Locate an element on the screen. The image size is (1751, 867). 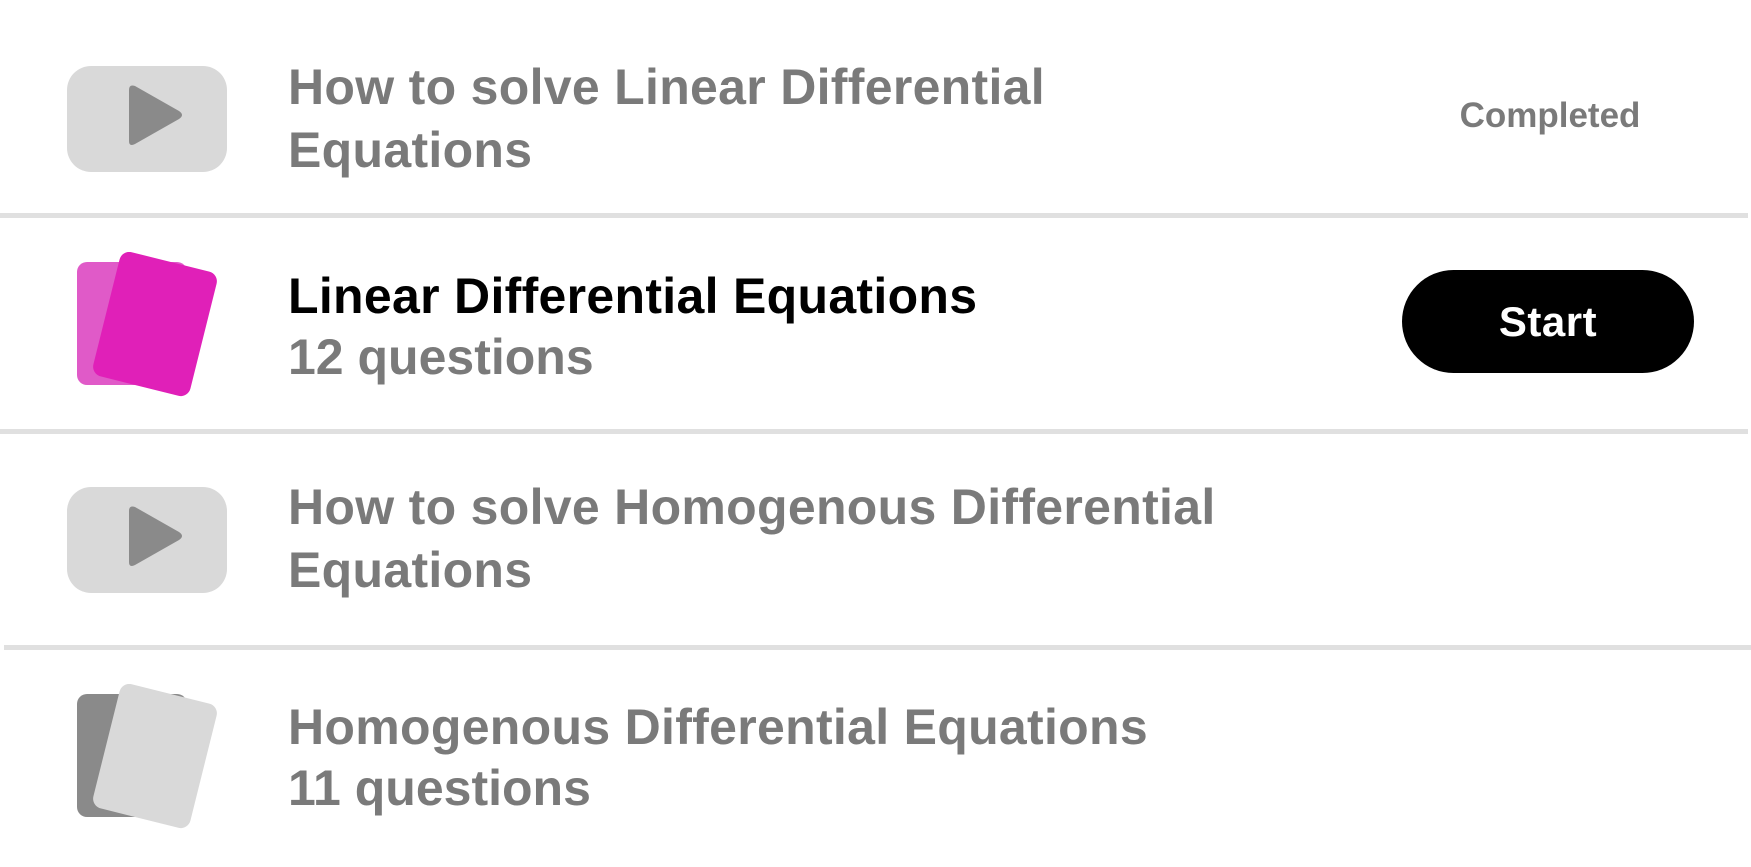
item-subtitle: 12 questions is located at coordinates (441, 357).